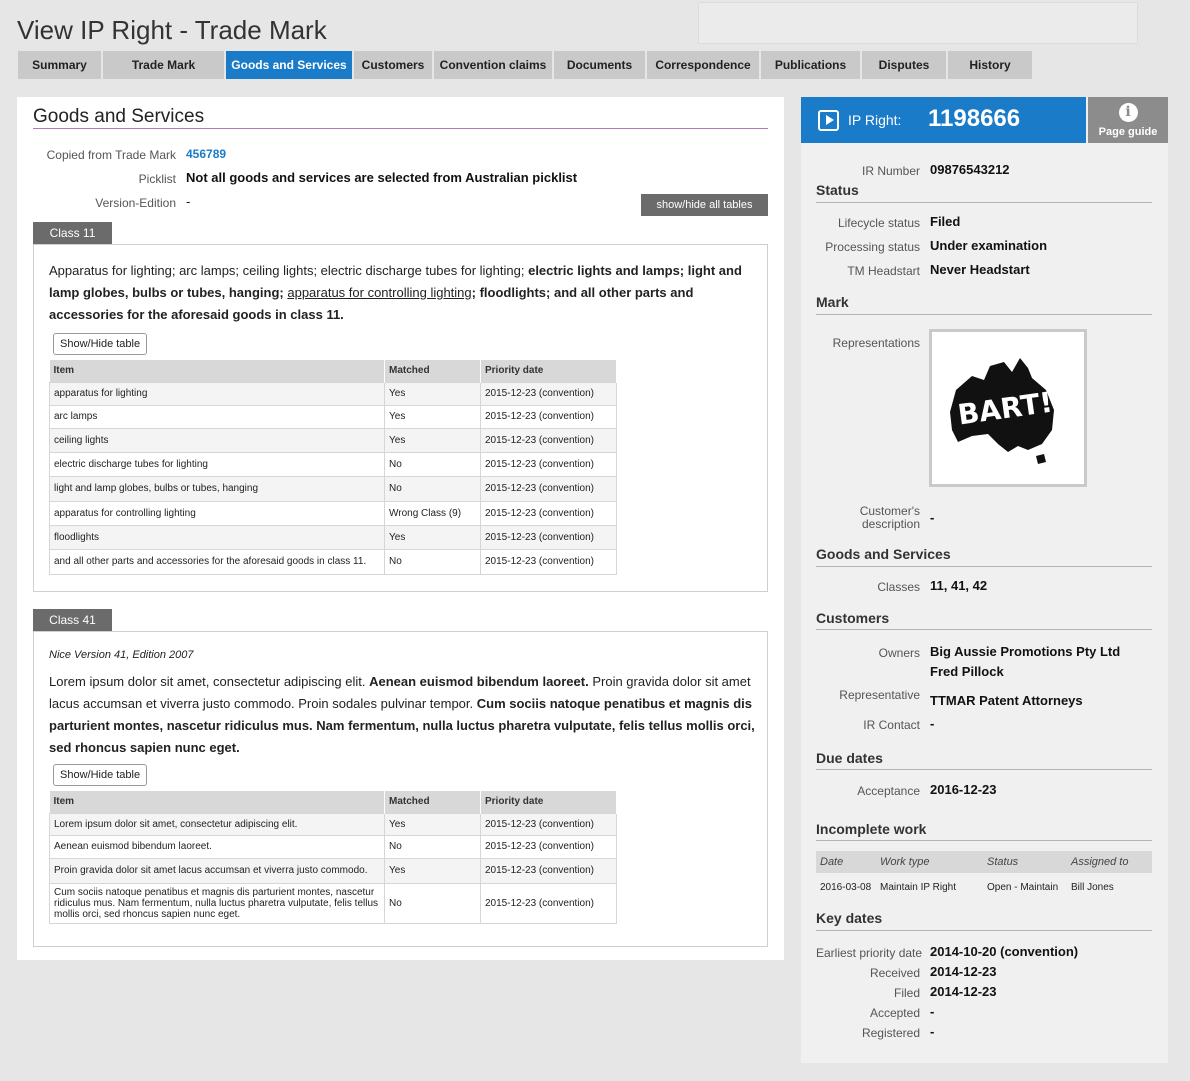 This screenshot has height=1081, width=1190. What do you see at coordinates (932, 723) in the screenshot?
I see `ir-contact-value: -` at bounding box center [932, 723].